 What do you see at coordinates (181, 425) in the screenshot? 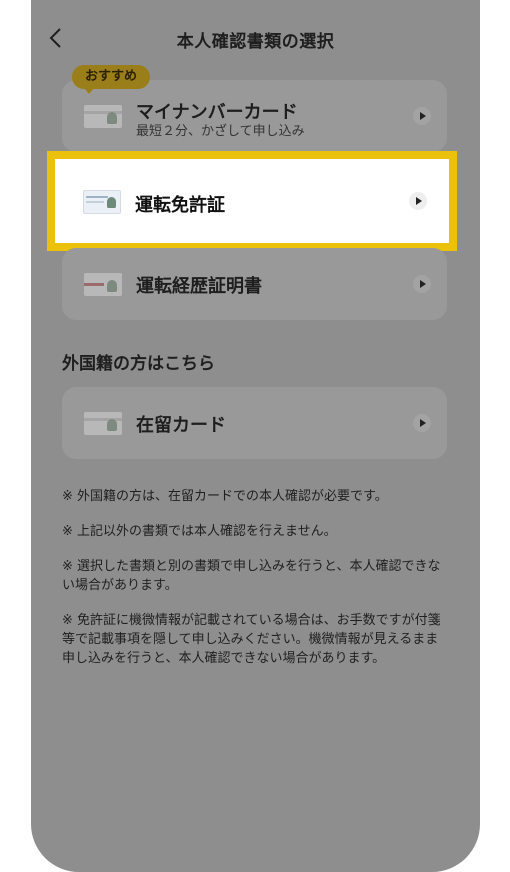
I see `document-label: 在留カード` at bounding box center [181, 425].